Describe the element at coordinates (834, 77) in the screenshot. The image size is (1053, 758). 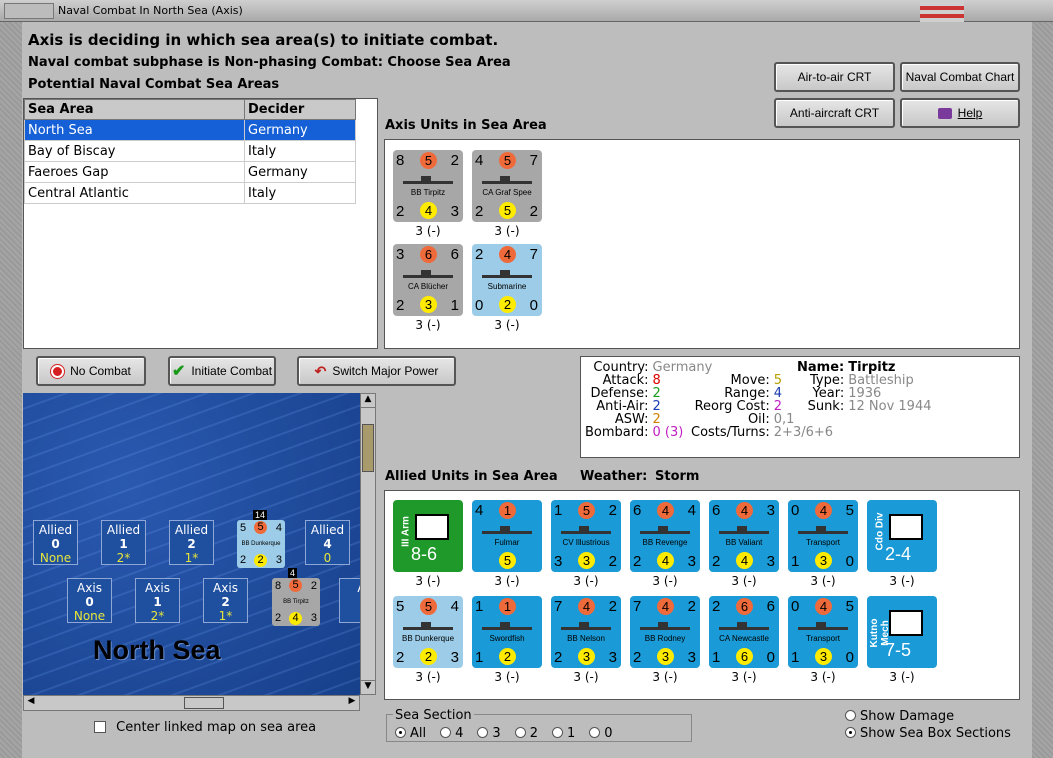
I see `air-to-air-crt-button: Air-to-air CRT` at that location.